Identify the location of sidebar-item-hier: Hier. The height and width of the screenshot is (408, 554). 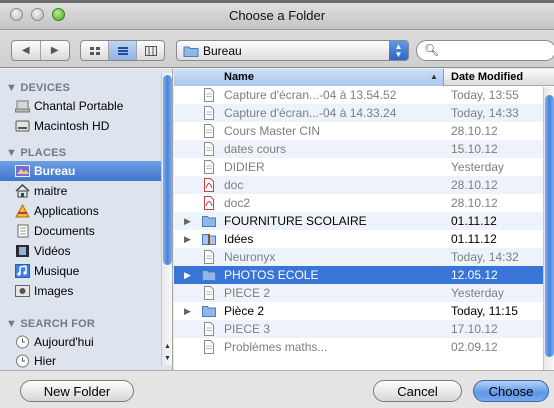
(81, 360).